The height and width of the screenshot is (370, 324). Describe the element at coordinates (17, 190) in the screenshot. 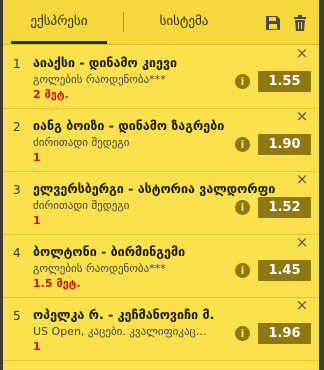

I see `bet-number: 3` at that location.